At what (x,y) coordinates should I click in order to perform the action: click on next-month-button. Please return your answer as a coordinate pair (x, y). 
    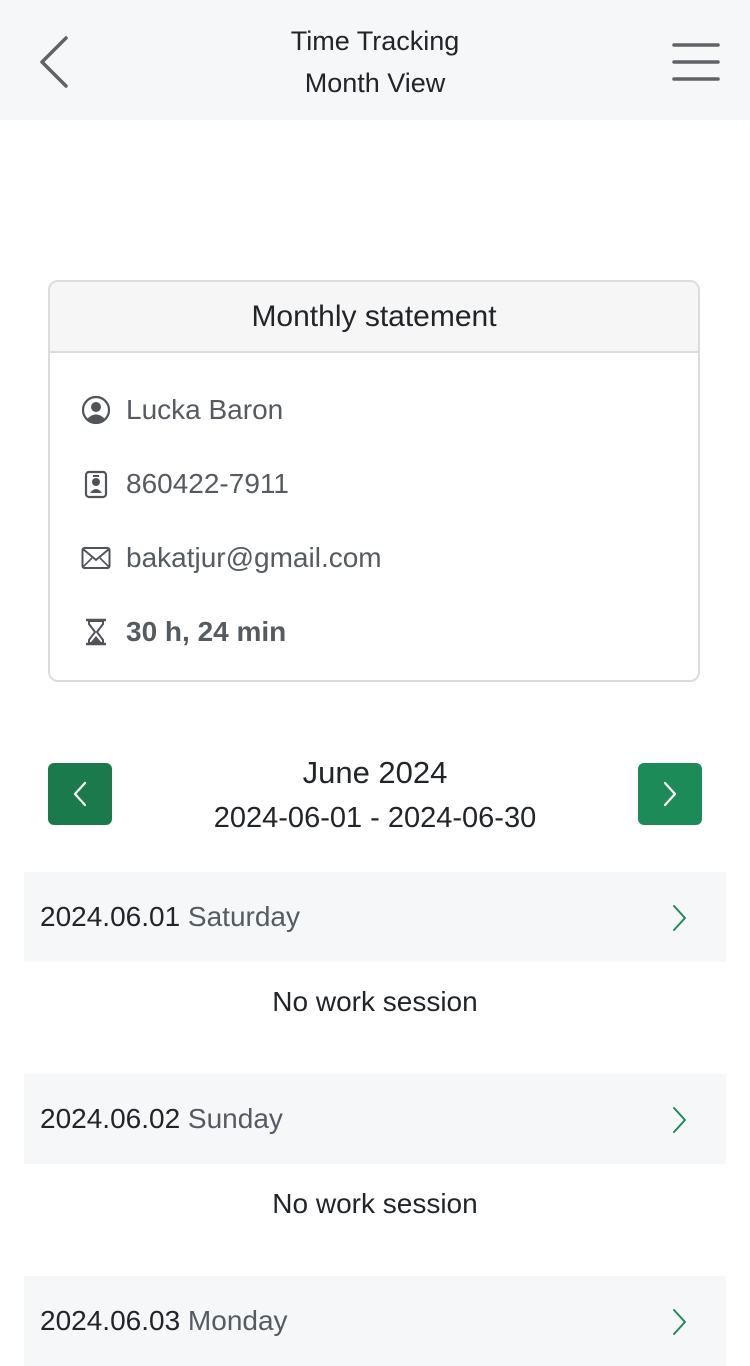
    Looking at the image, I should click on (670, 794).